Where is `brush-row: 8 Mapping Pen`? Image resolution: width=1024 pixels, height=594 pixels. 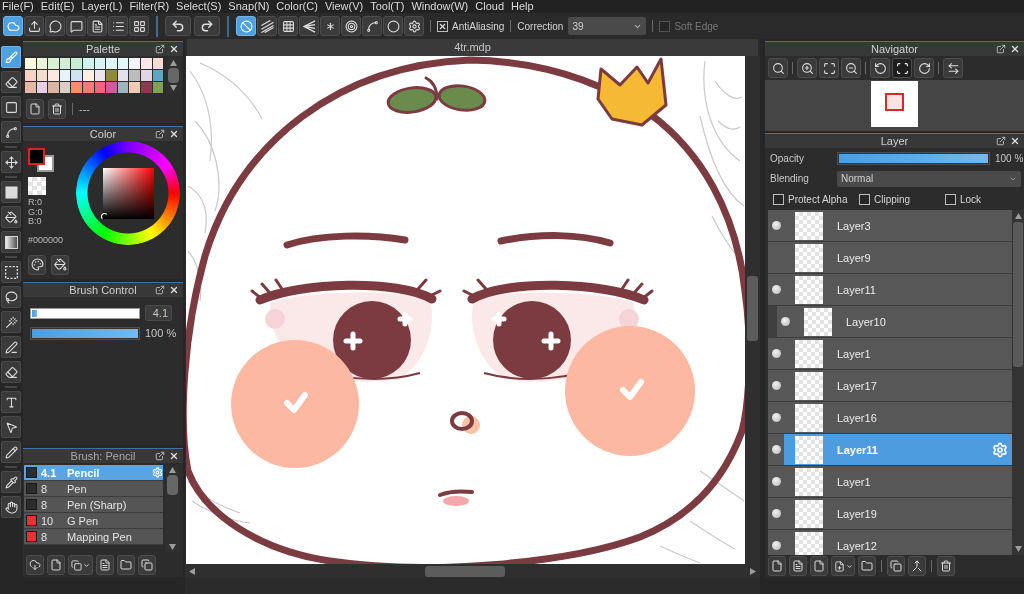 brush-row: 8 Mapping Pen is located at coordinates (93, 537).